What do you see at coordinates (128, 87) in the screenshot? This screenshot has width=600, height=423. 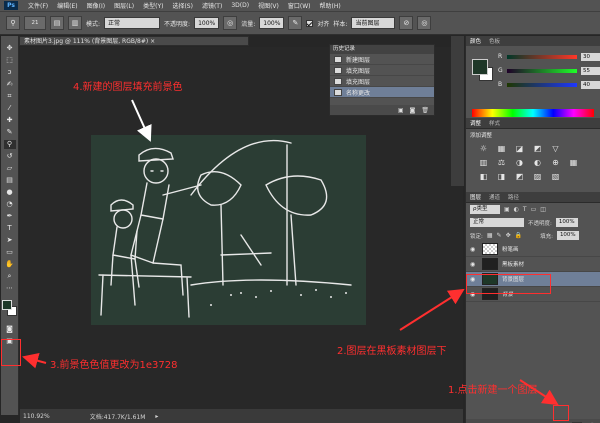 I see `annotation-step-4: 4.新建的图层填充前景色` at bounding box center [128, 87].